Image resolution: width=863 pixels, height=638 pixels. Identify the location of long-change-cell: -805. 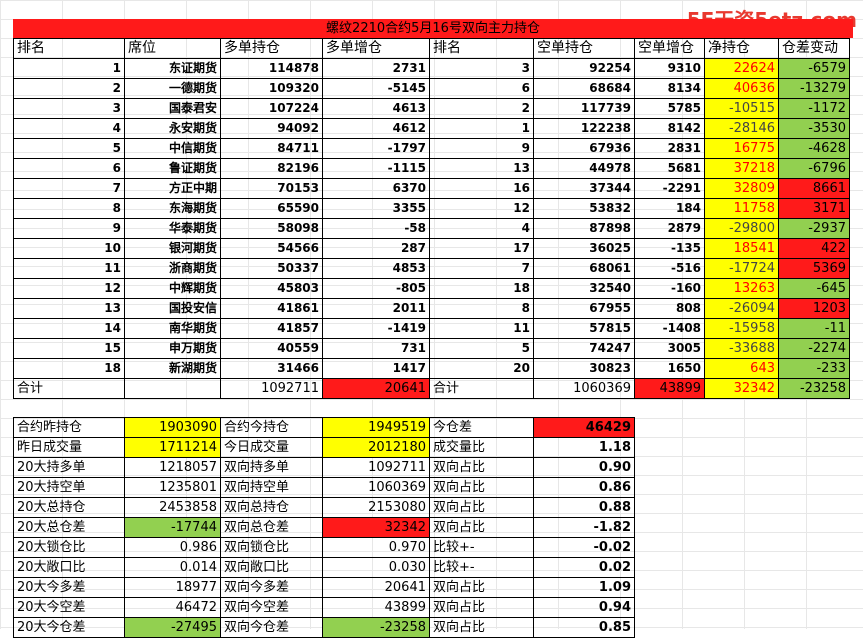
(376, 288).